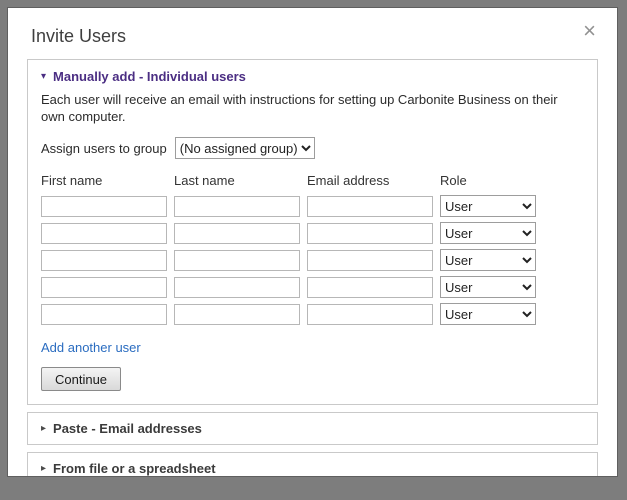 Image resolution: width=627 pixels, height=500 pixels. What do you see at coordinates (72, 180) in the screenshot?
I see `column-header-first-name: First name` at bounding box center [72, 180].